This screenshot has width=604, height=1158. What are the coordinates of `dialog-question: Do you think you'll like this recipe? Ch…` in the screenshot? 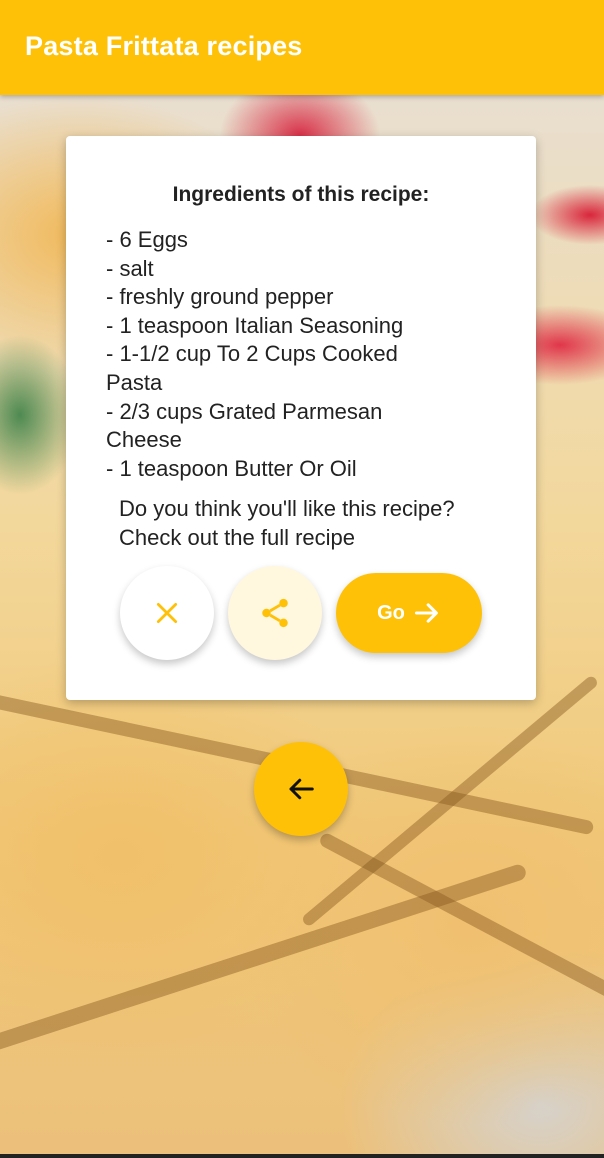 It's located at (287, 523).